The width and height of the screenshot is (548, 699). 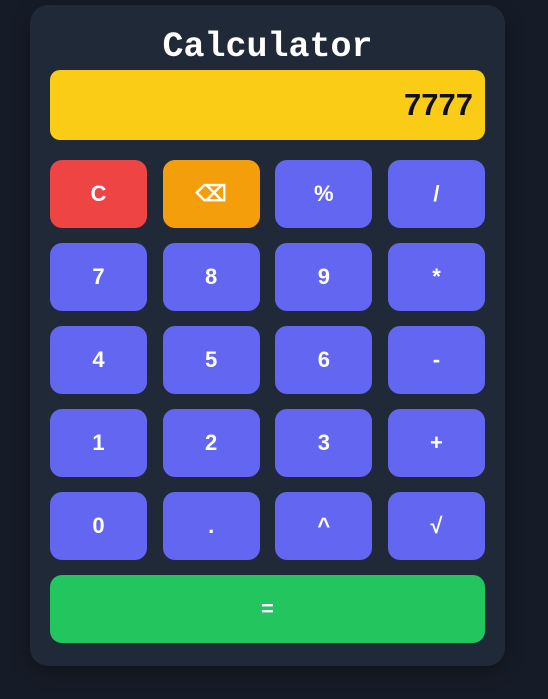 I want to click on digit-5-button: 5, so click(x=211, y=360).